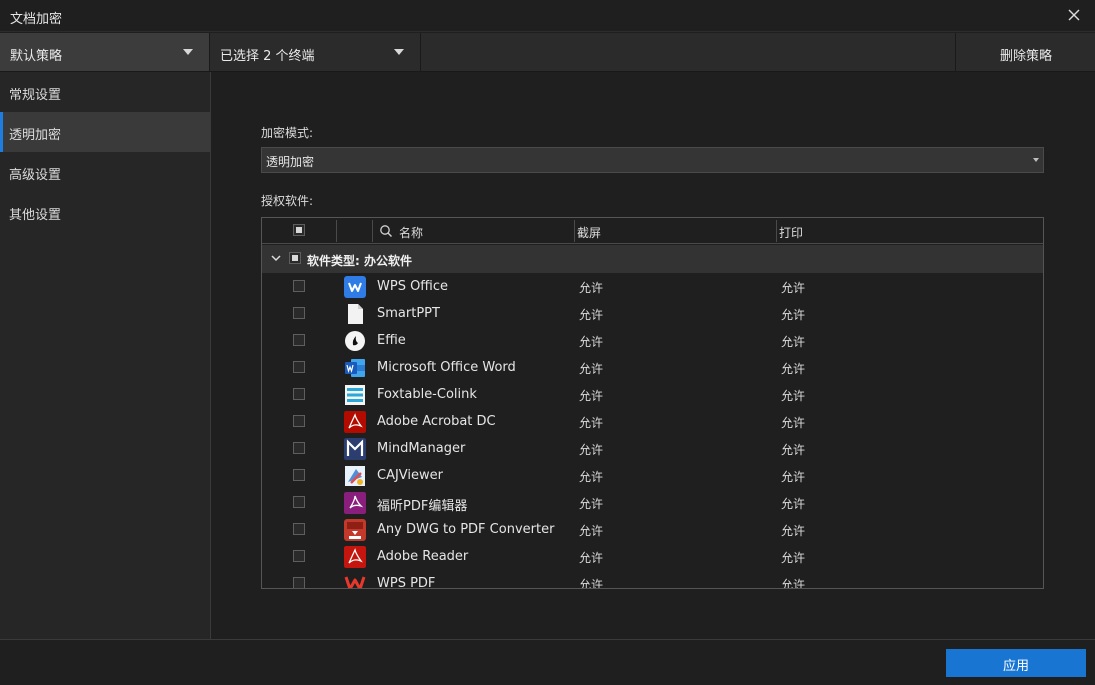 The height and width of the screenshot is (685, 1095). I want to click on terminal-dropdown-label: 已选择 2 个终端, so click(267, 56).